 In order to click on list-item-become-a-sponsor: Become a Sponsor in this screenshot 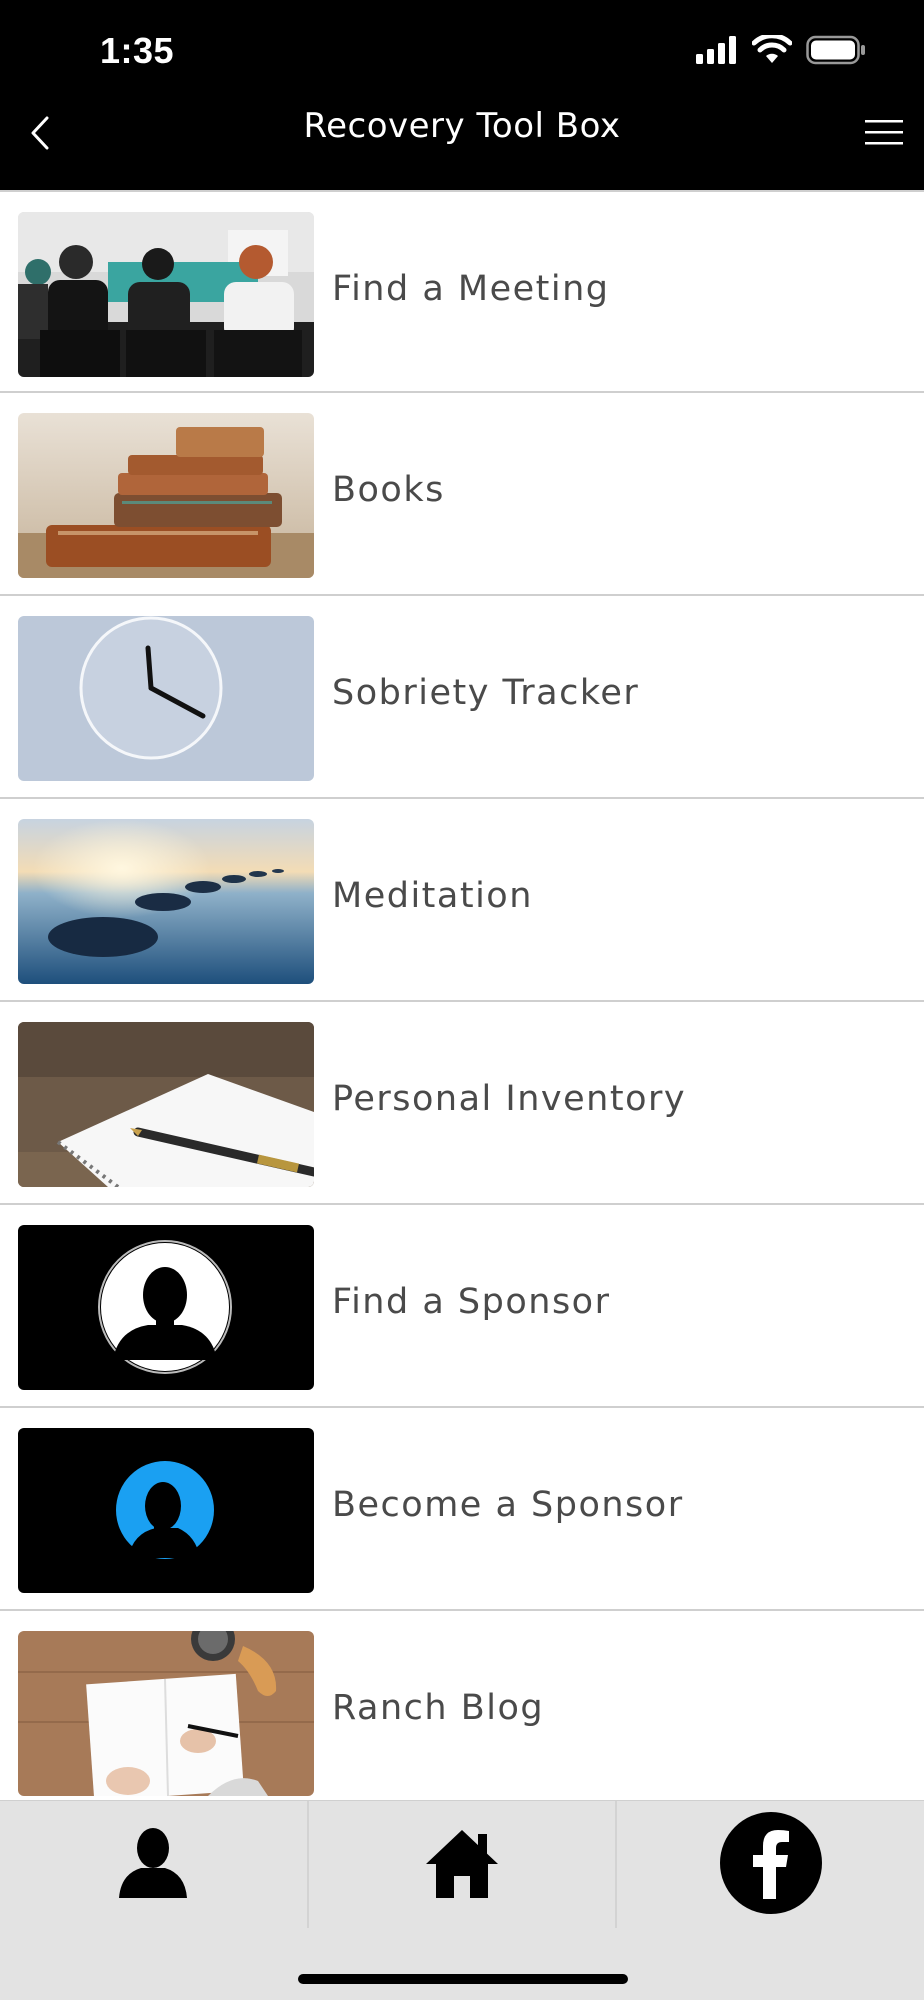, I will do `click(462, 1509)`.